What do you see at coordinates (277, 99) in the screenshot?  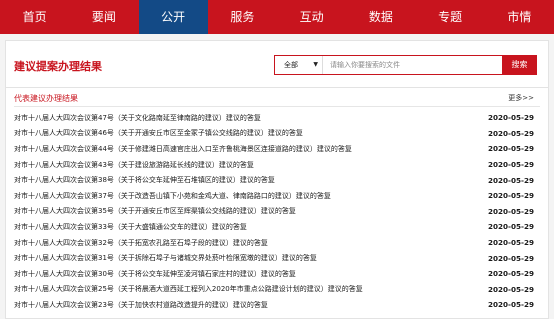 I see `section-header: 代表建议办理结果 更多>>` at bounding box center [277, 99].